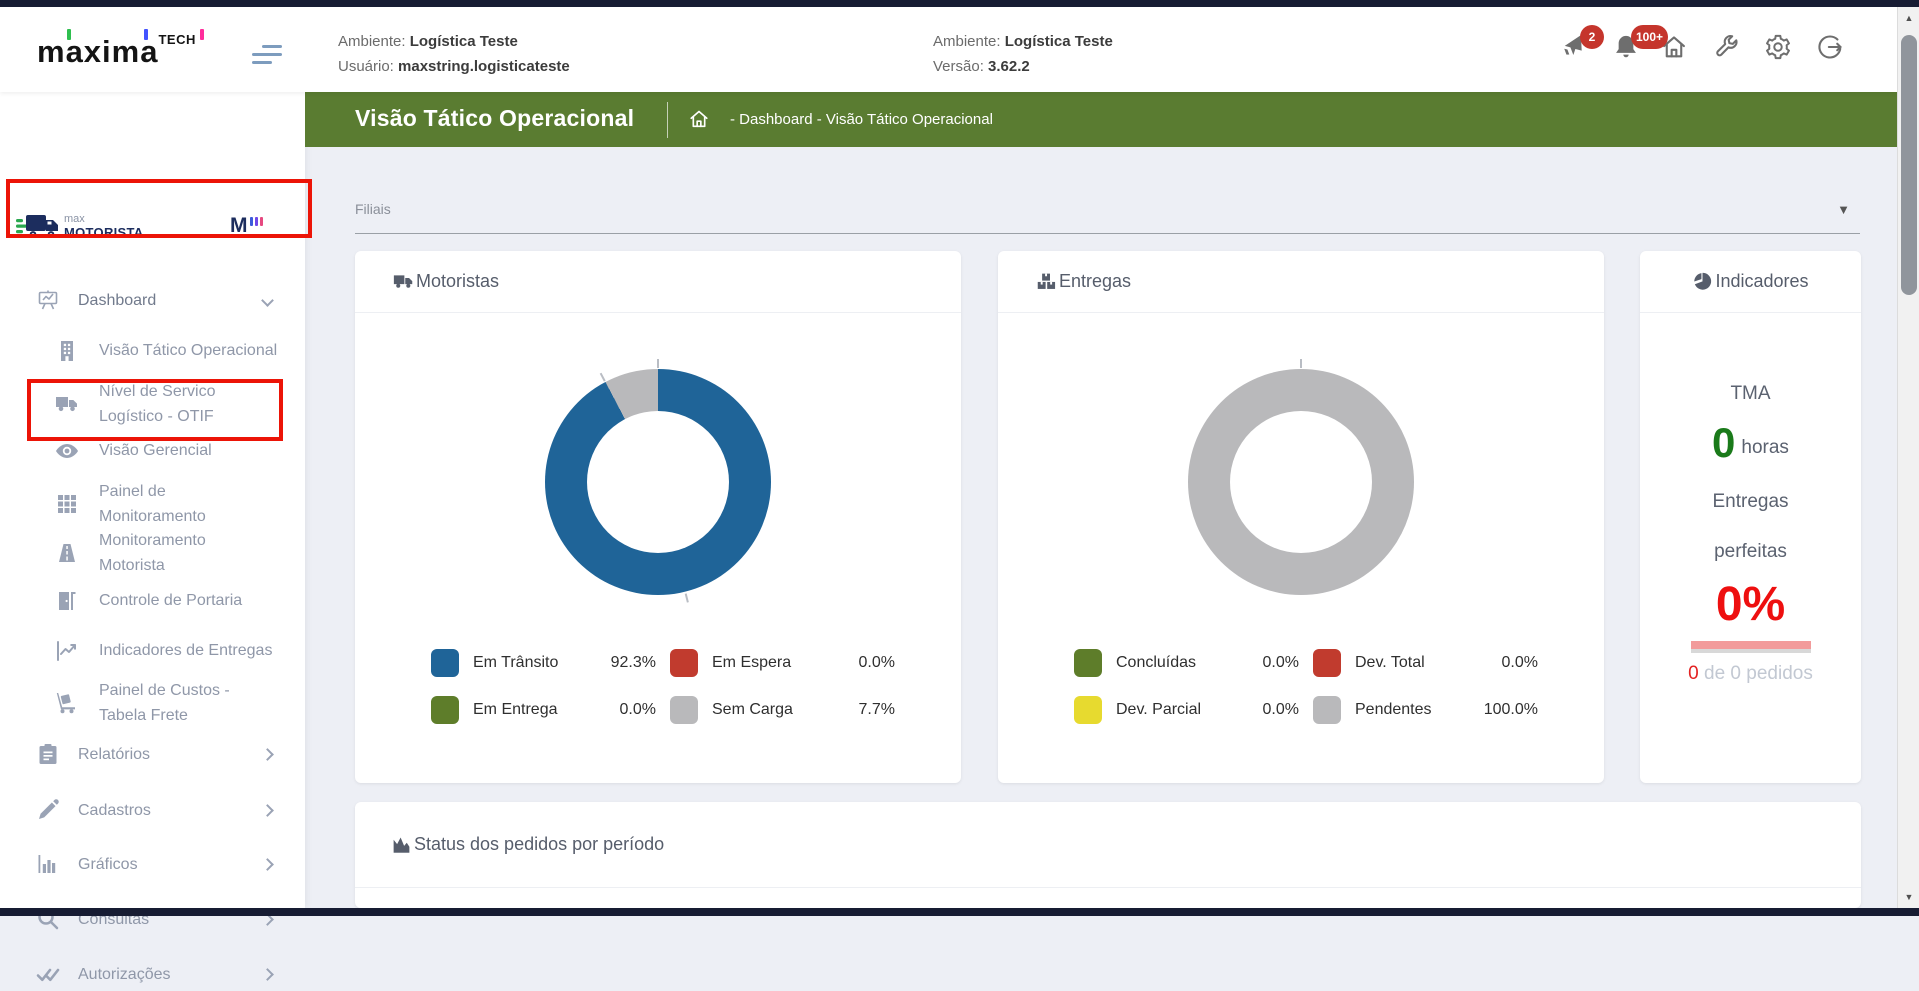 This screenshot has height=991, width=1919. I want to click on logout-icon, so click(1830, 47).